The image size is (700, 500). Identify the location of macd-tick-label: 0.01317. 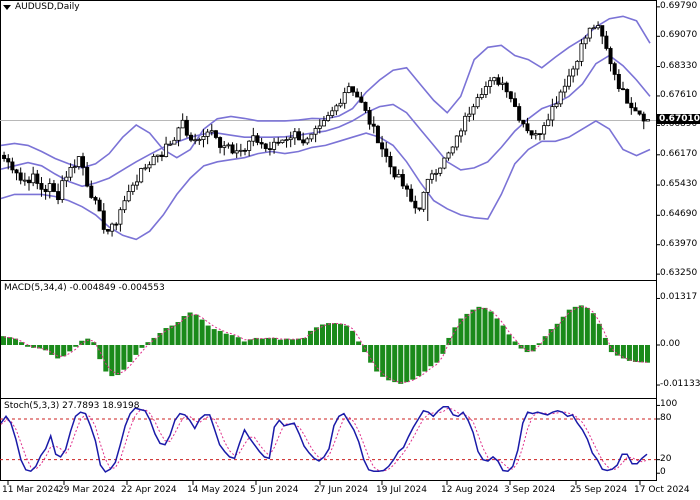
(679, 297).